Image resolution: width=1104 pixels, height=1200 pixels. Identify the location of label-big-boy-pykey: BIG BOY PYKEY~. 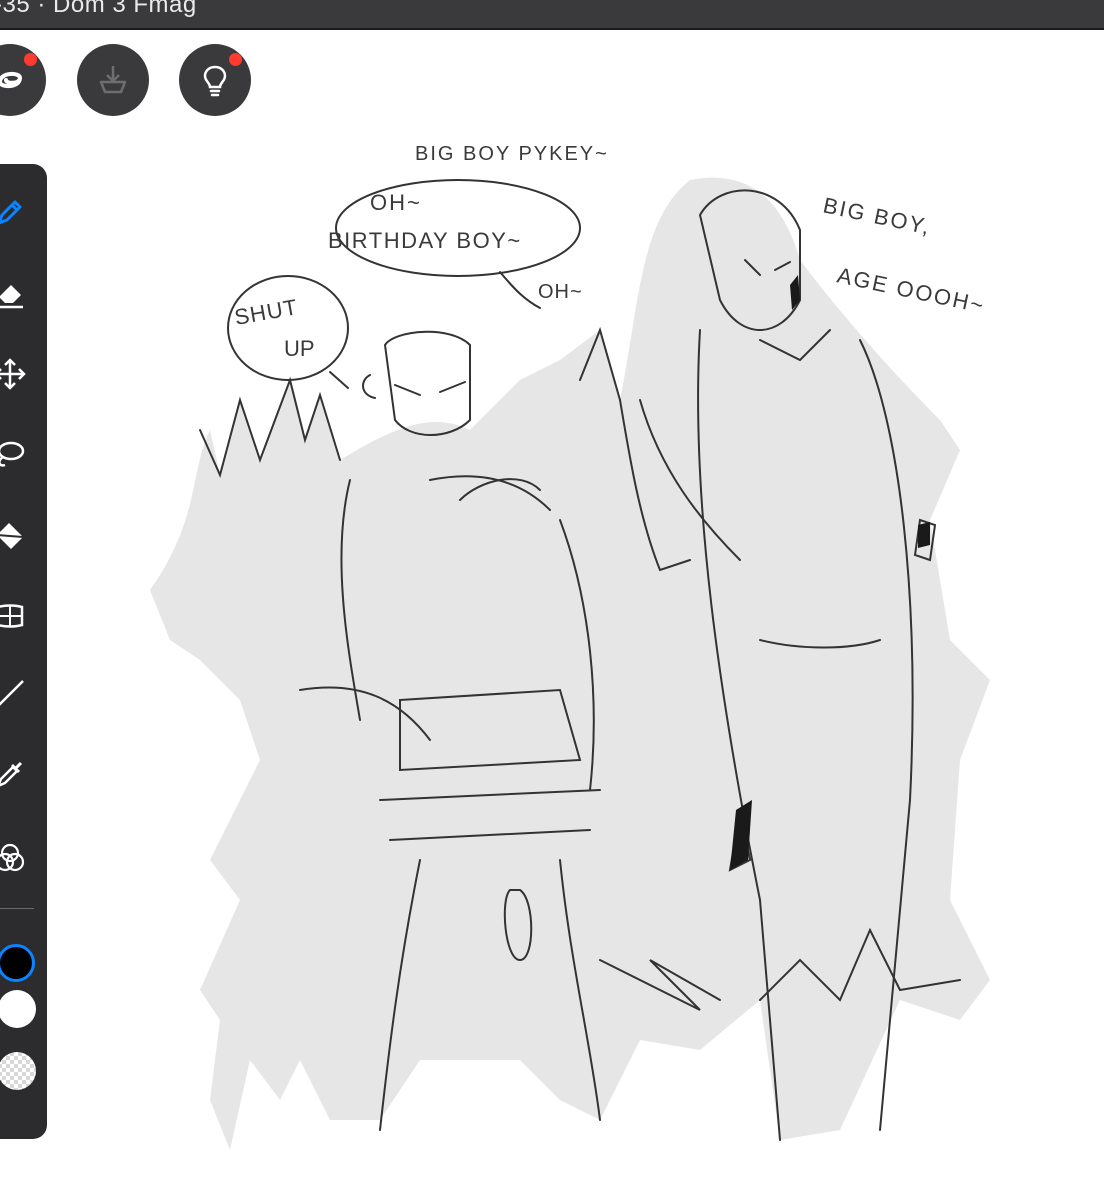
(512, 154).